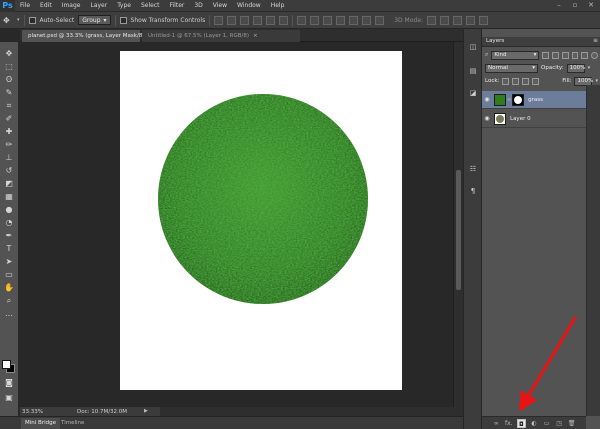 The height and width of the screenshot is (429, 600). I want to click on auto-select-target-dropdown: Group ▾, so click(94, 20).